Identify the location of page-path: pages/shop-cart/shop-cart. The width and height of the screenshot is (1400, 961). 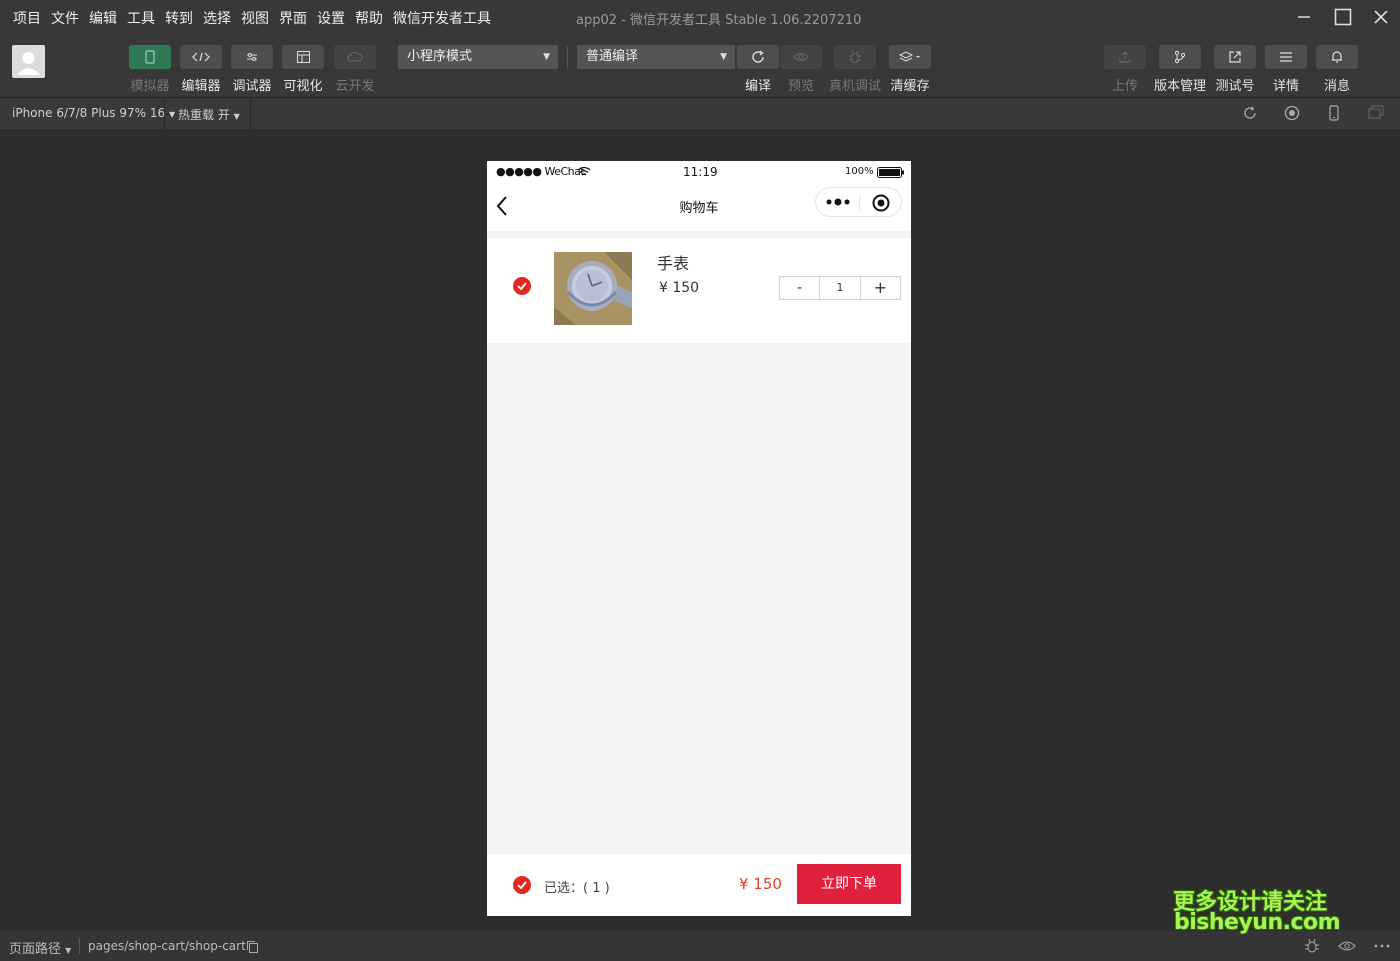
(167, 946).